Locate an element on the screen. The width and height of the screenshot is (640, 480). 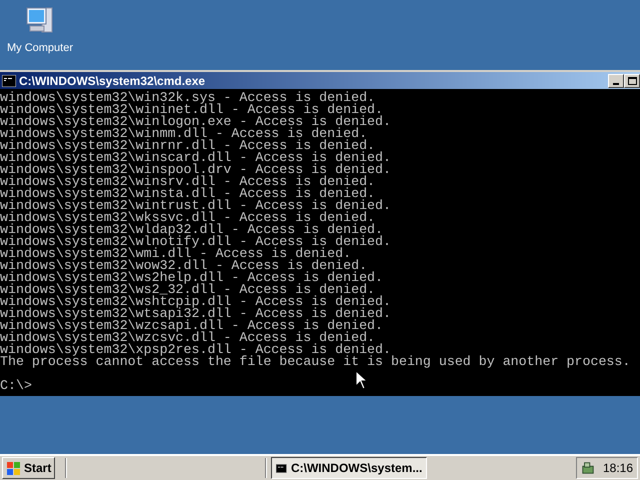
console-line: windows\system32\ws2_32.dll - Access is denied. is located at coordinates (188, 290).